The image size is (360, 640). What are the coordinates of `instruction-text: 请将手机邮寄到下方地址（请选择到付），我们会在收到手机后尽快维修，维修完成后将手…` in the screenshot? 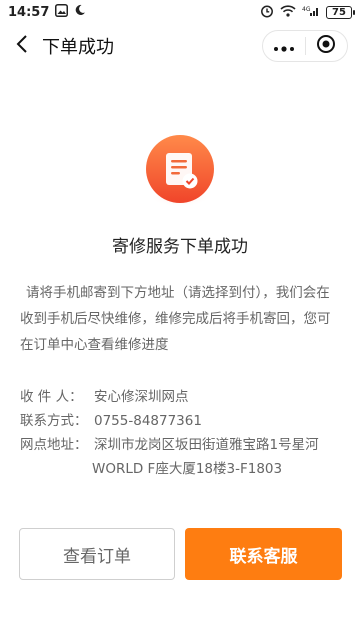 It's located at (175, 319).